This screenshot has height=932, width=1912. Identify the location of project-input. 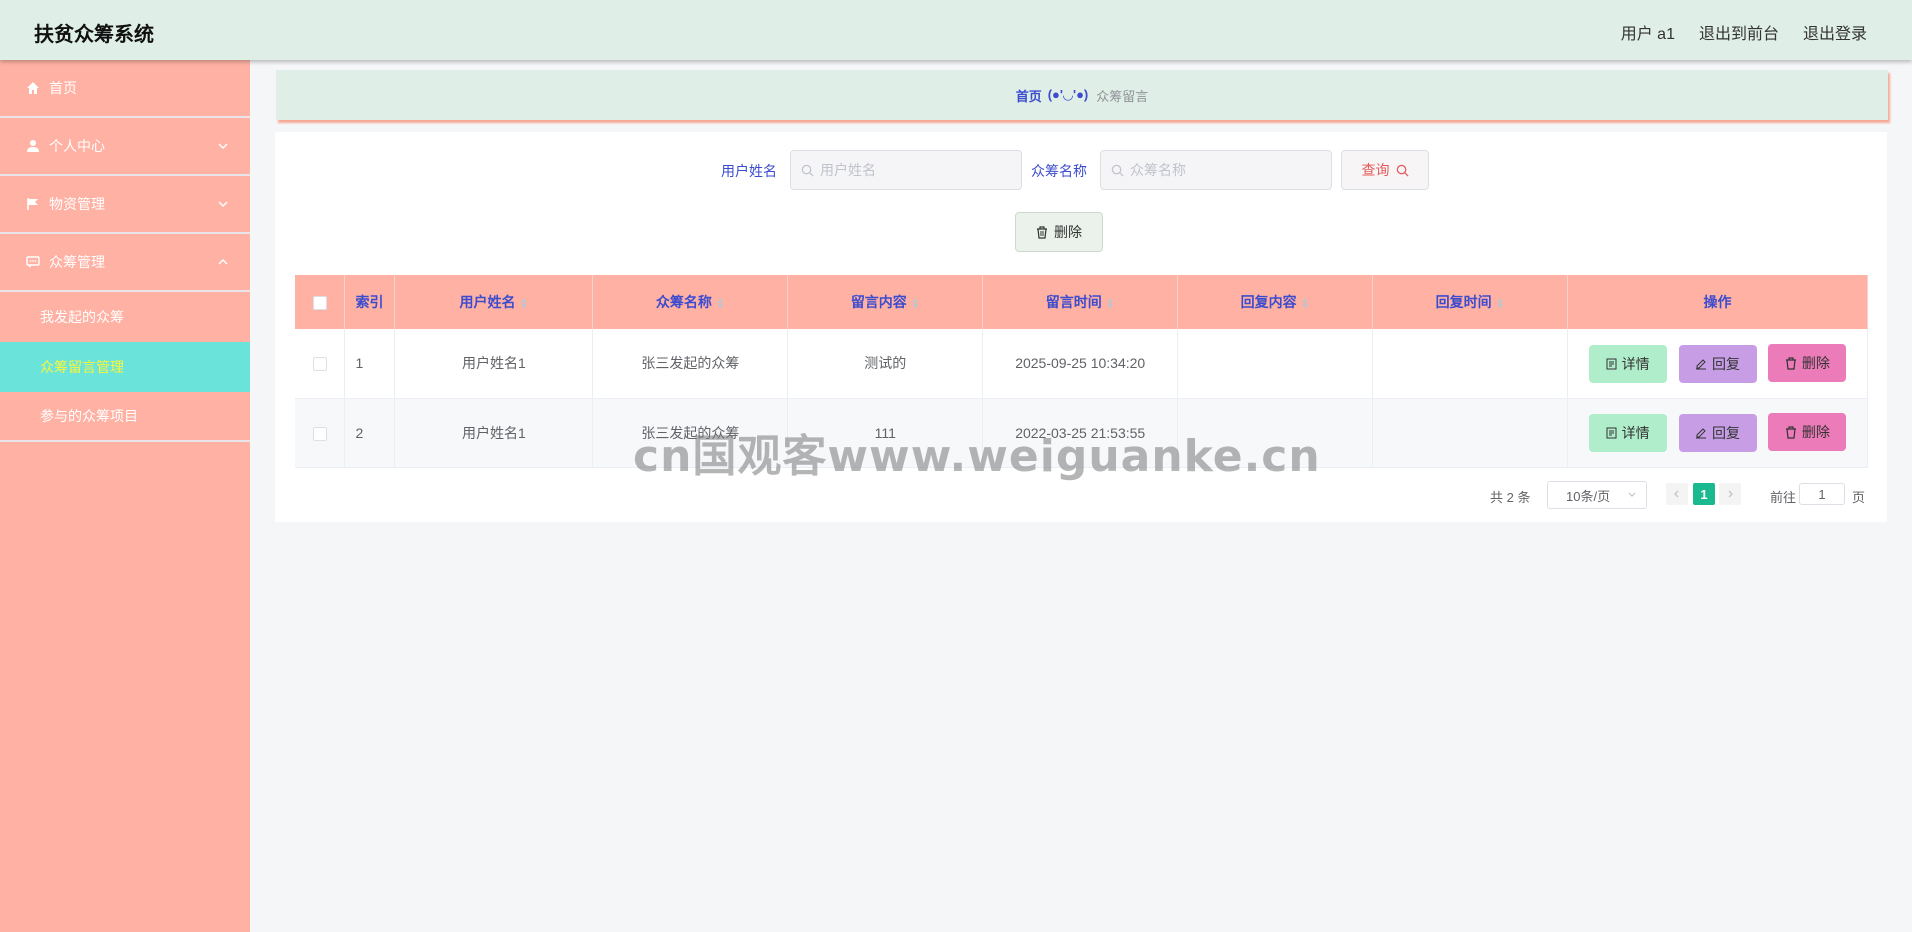
(1225, 170).